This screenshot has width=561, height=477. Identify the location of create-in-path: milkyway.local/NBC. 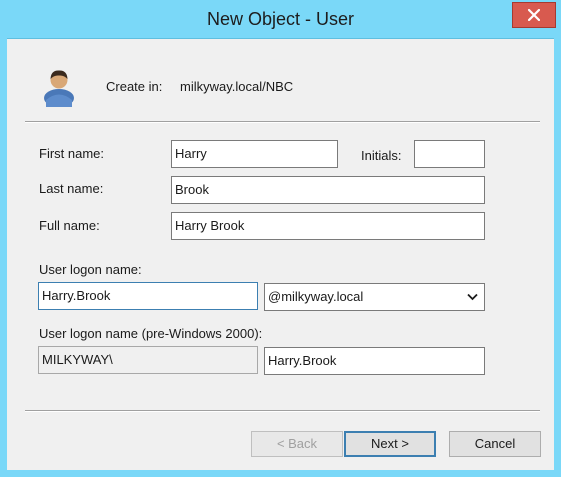
(237, 86).